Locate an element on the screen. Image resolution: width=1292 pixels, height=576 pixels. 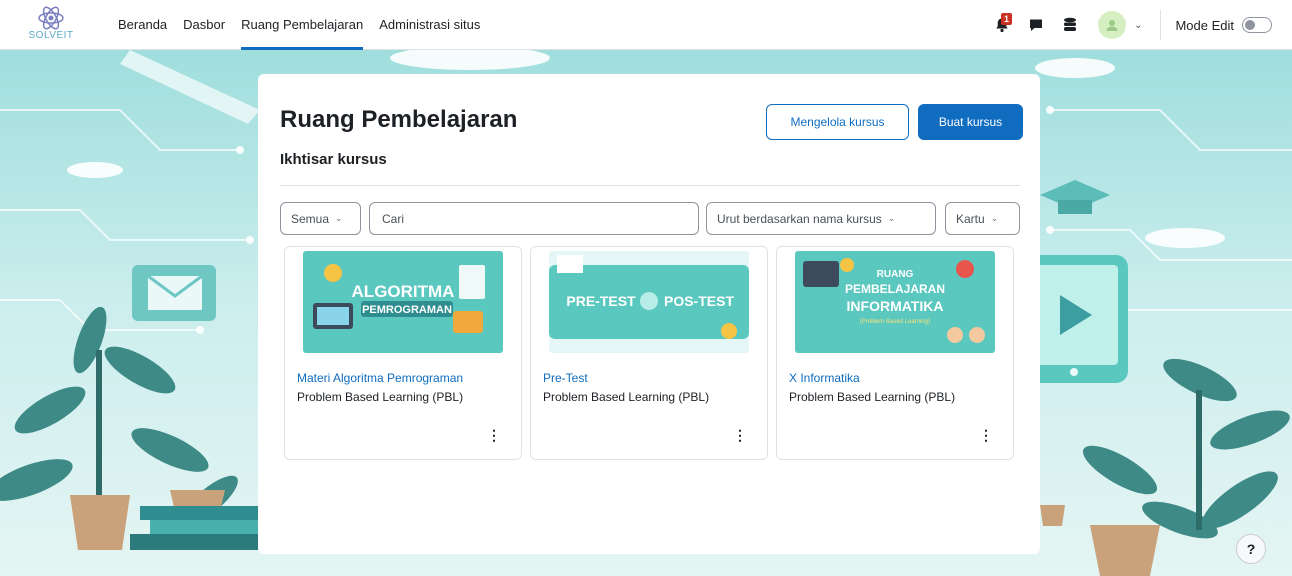
course-name-link: Materi Algoritma Pemrograman is located at coordinates (380, 378).